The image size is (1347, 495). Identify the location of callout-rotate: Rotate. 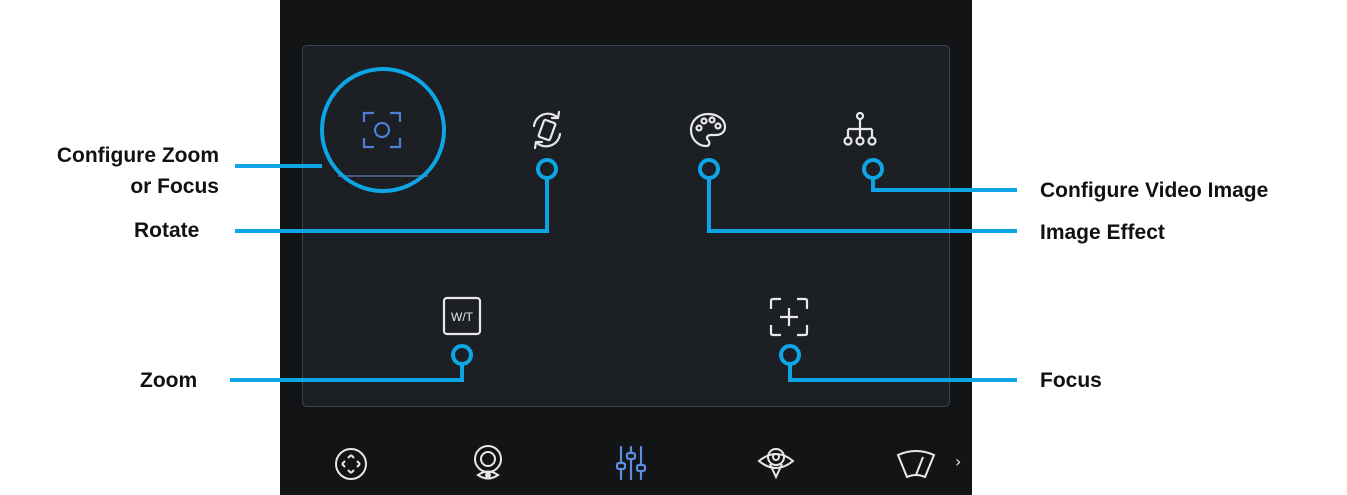
(167, 230).